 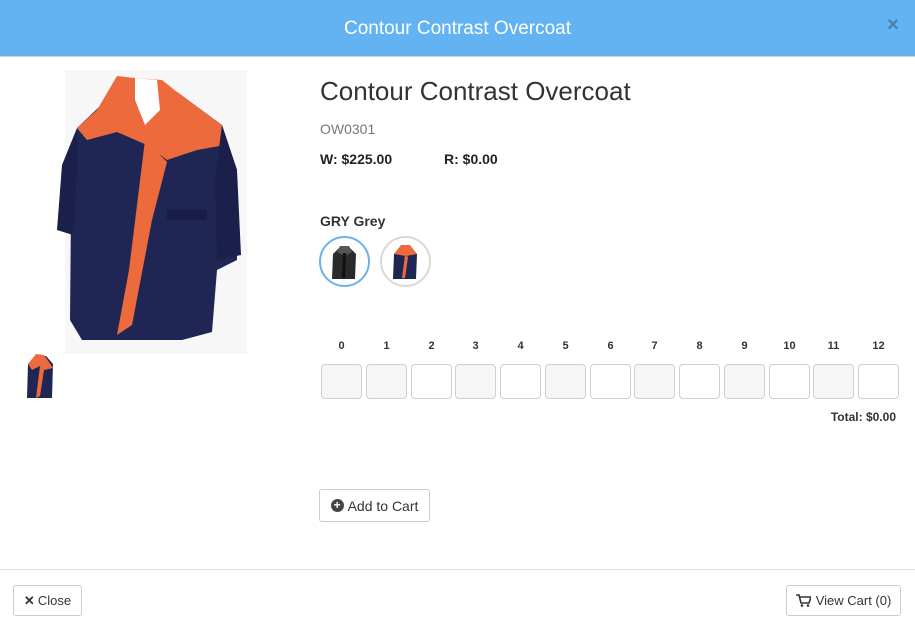 I want to click on modal-header: Contour Contrast Overcoat ×, so click(x=457, y=28).